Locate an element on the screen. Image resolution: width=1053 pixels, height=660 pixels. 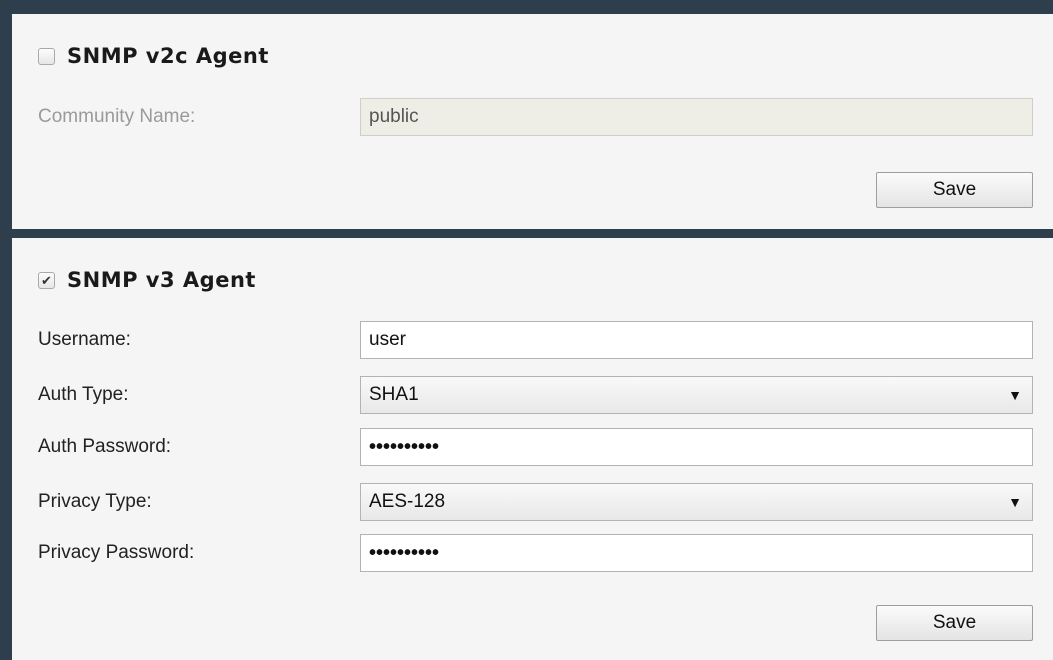
auth-password-row: Auth Password: •••••••••• is located at coordinates (535, 447).